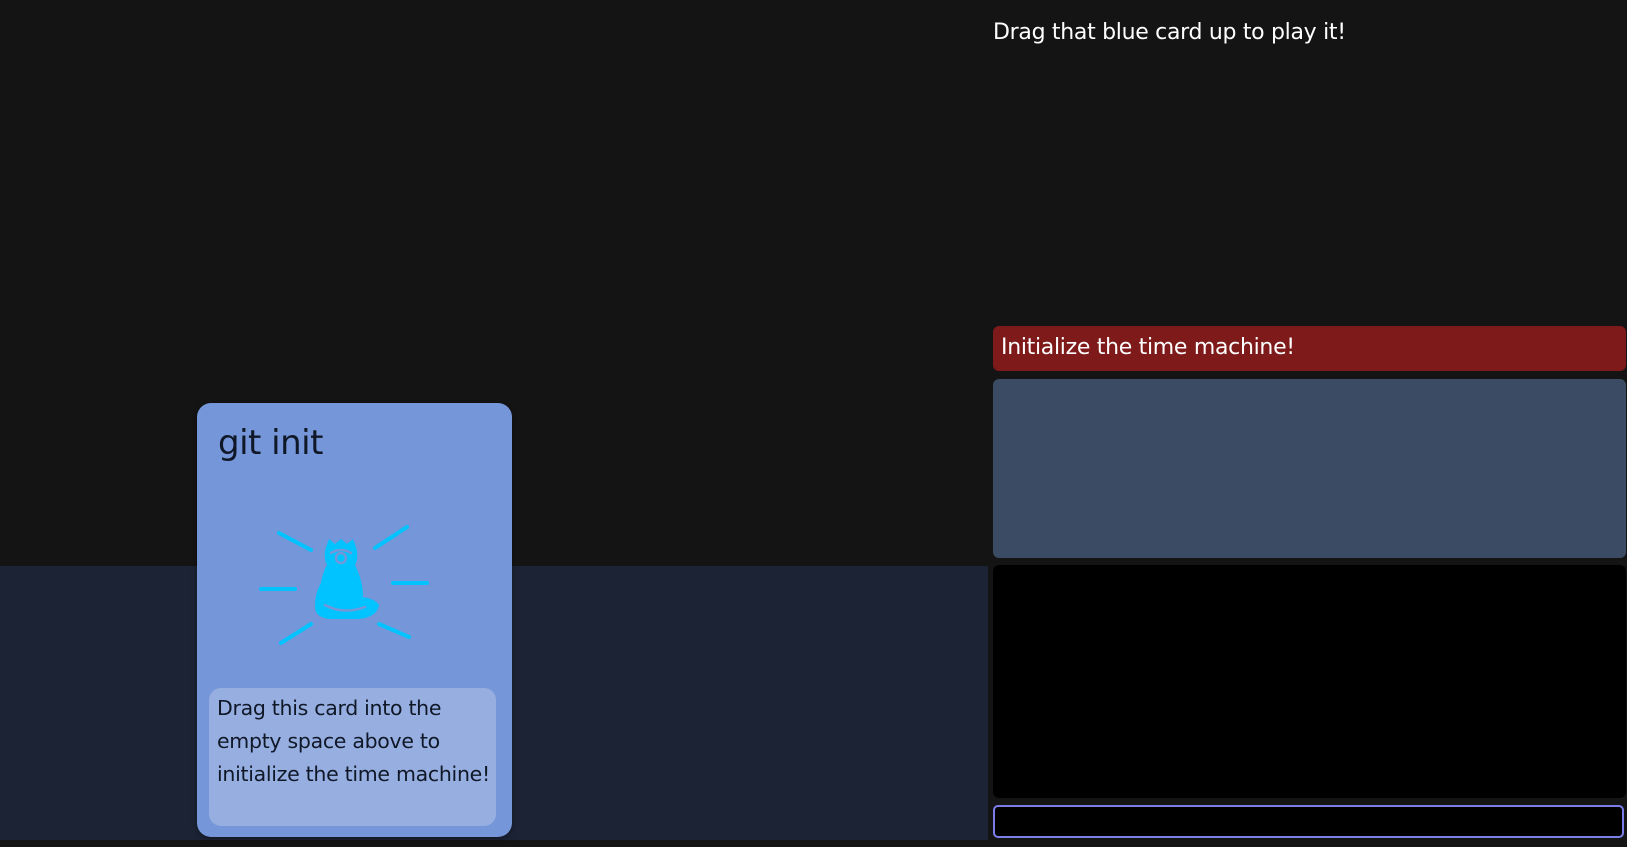 The width and height of the screenshot is (1627, 847). I want to click on status-panel, so click(1309, 468).